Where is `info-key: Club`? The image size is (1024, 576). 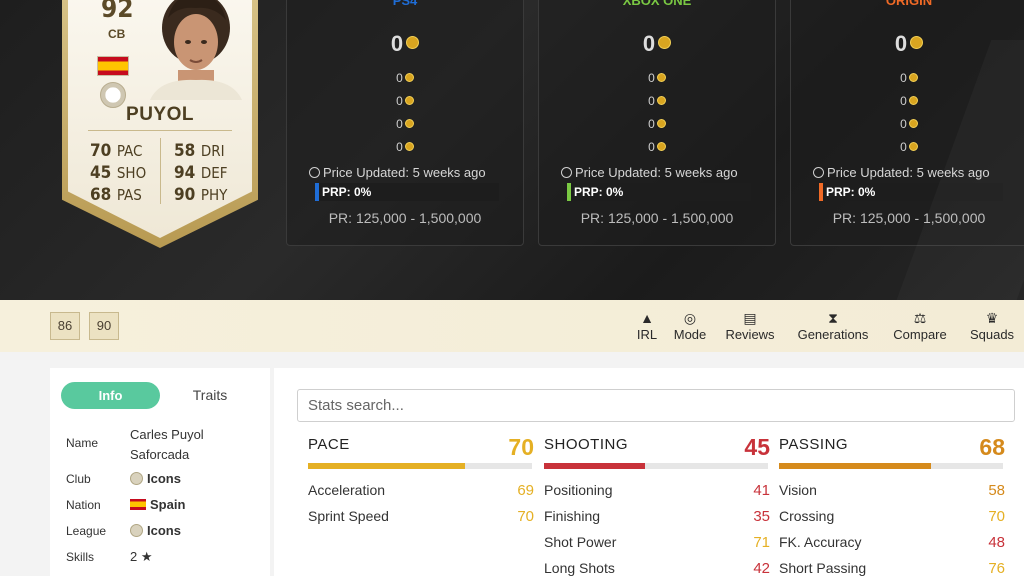 info-key: Club is located at coordinates (78, 479).